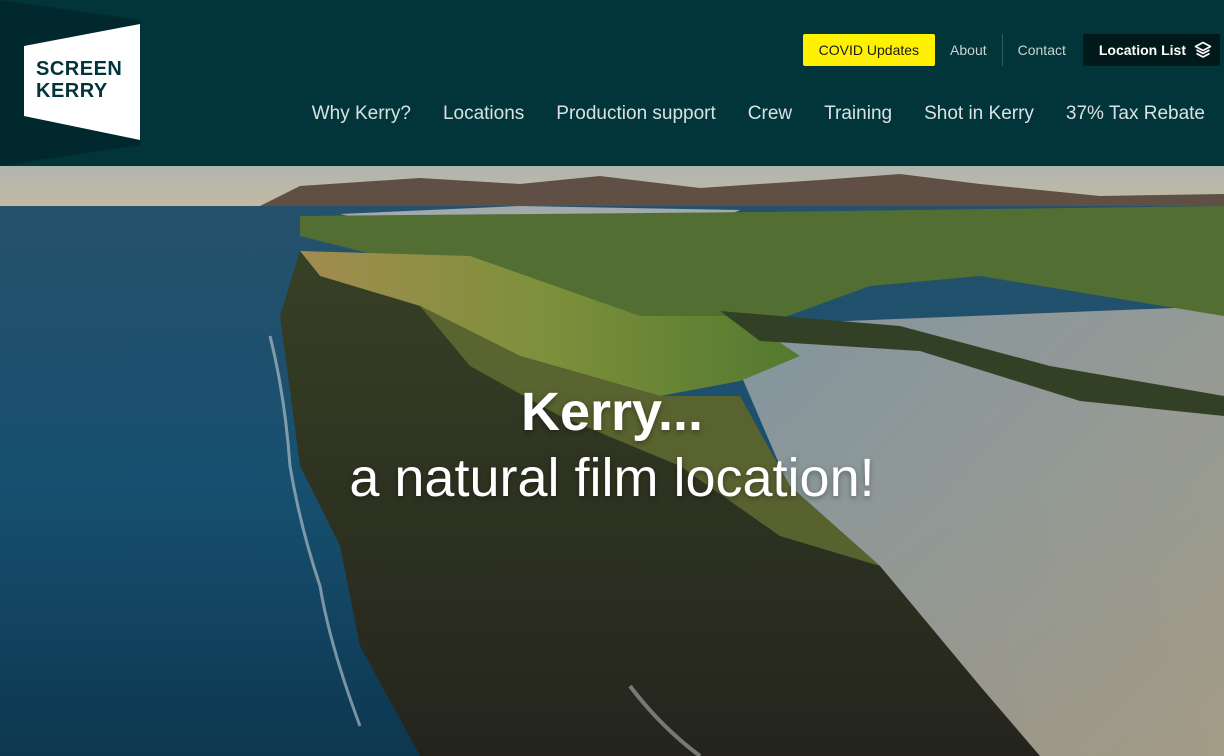 The height and width of the screenshot is (756, 1224). Describe the element at coordinates (968, 50) in the screenshot. I see `about-link: About` at that location.